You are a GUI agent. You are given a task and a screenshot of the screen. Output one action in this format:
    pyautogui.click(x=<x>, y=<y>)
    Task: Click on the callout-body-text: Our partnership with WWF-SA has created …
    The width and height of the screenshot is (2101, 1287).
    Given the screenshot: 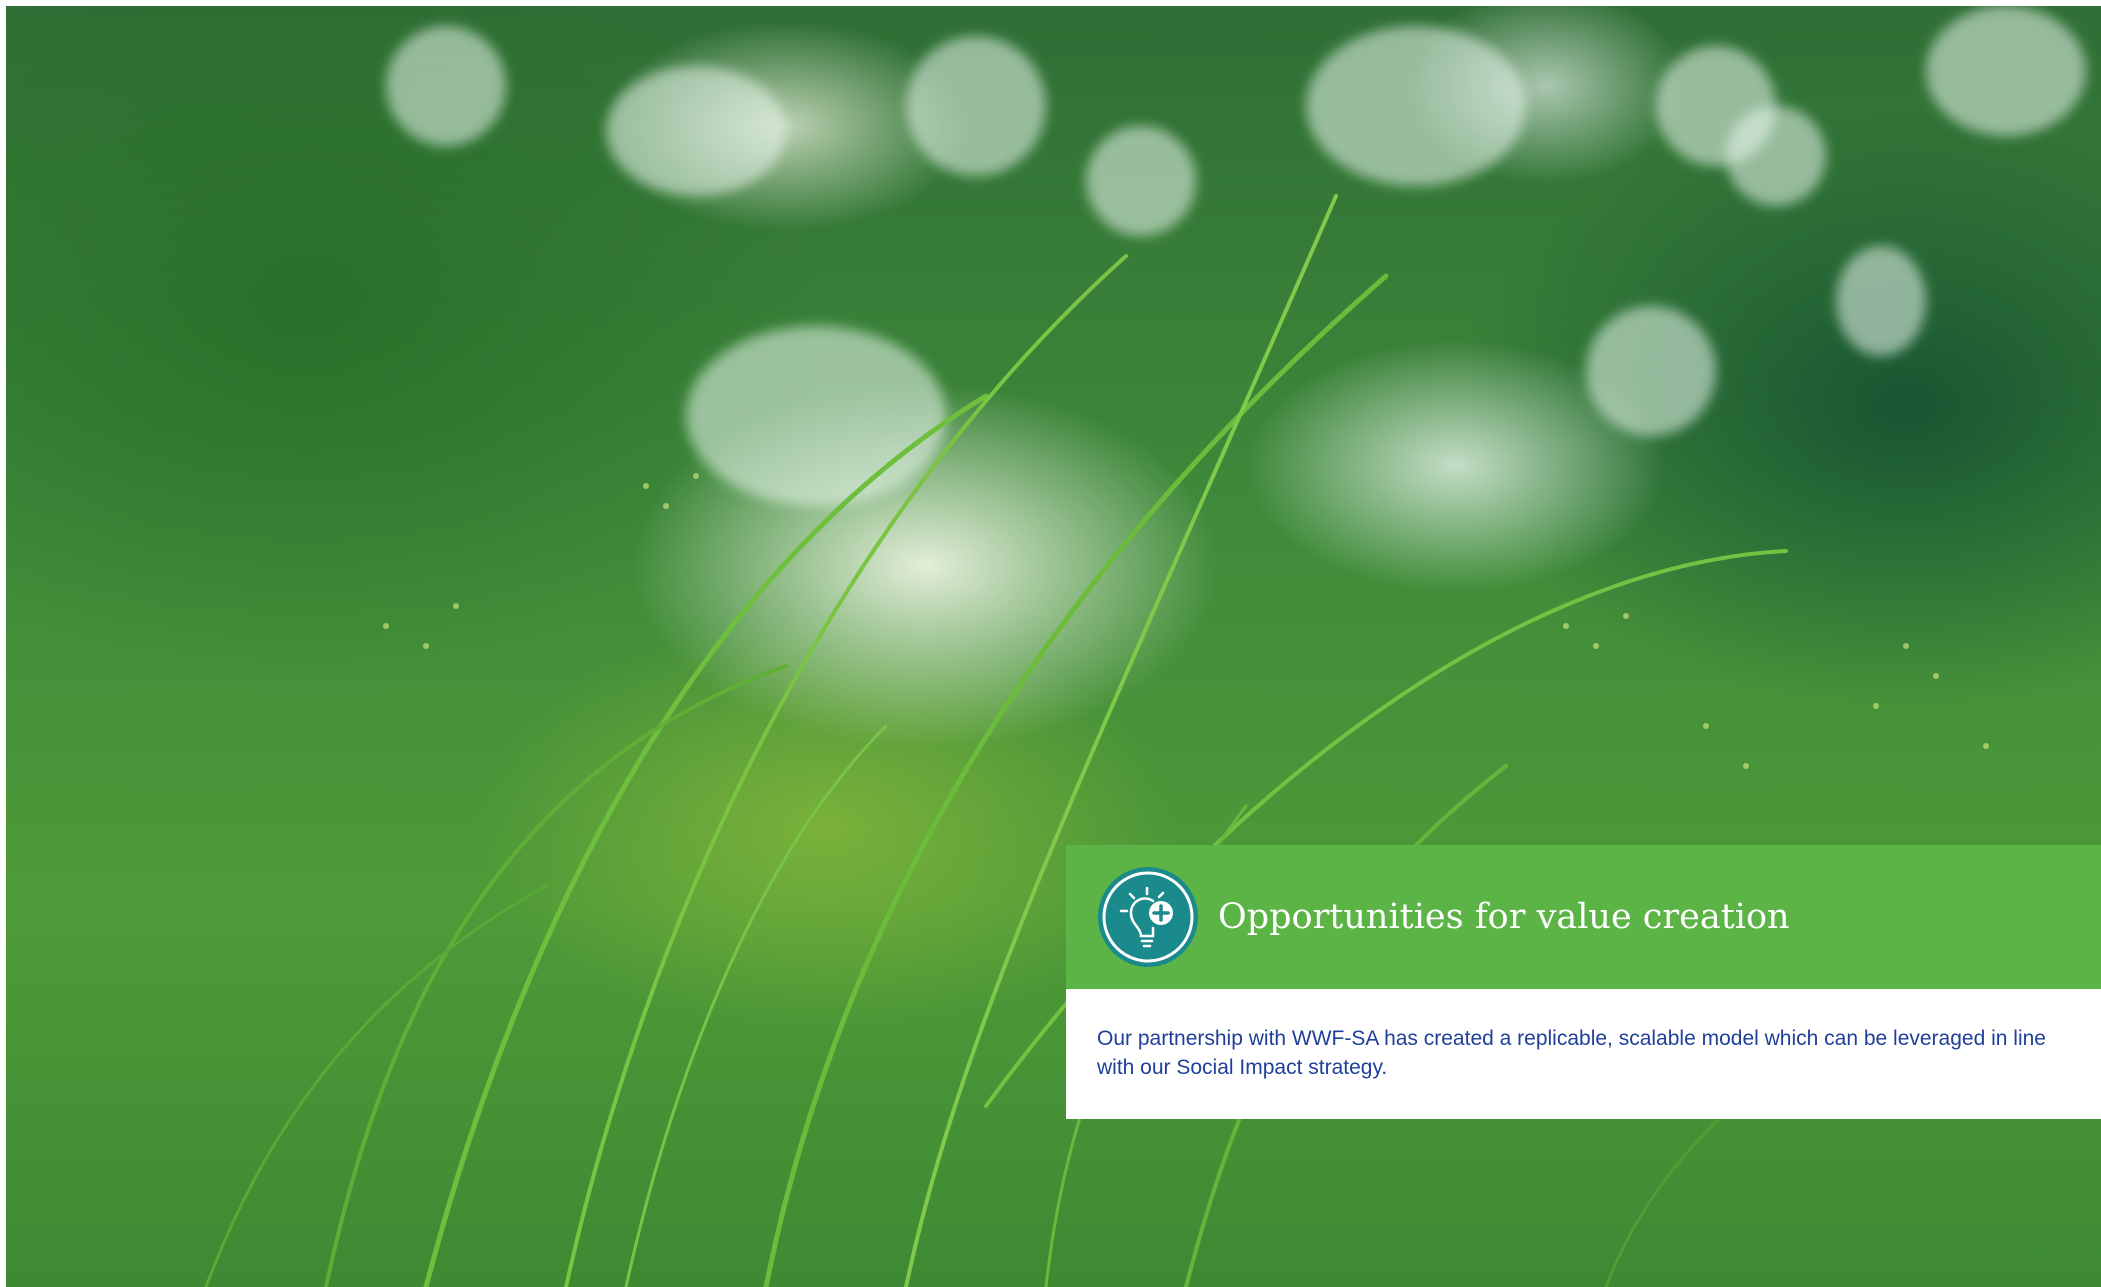 What is the action you would take?
    pyautogui.click(x=1571, y=1053)
    